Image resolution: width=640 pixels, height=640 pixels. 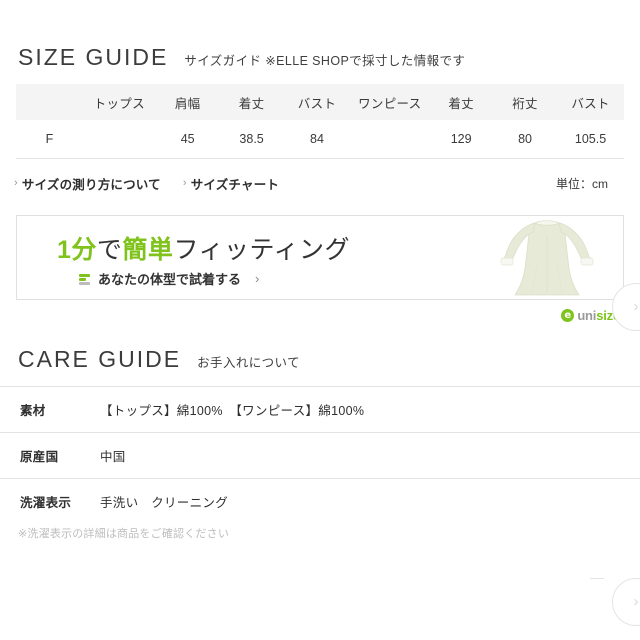 I want to click on link-how-to-measure-label: サイズの測り方について, so click(x=91, y=184).